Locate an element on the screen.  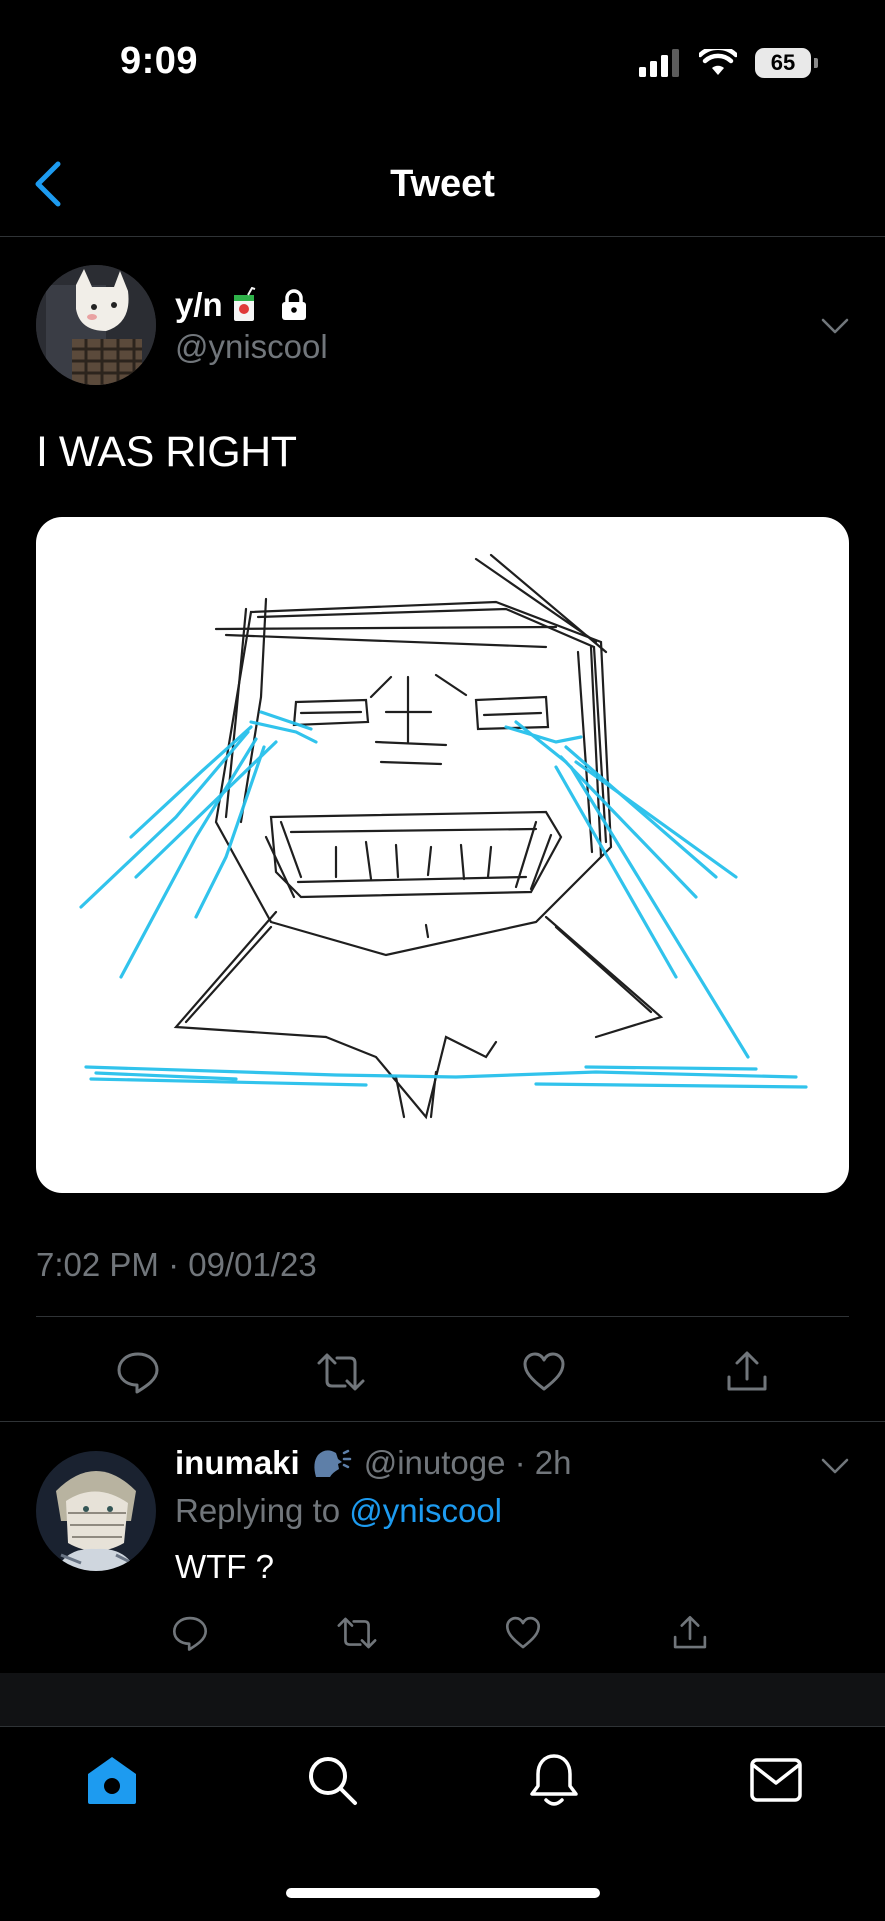
battery-level: 65 is located at coordinates (783, 62).